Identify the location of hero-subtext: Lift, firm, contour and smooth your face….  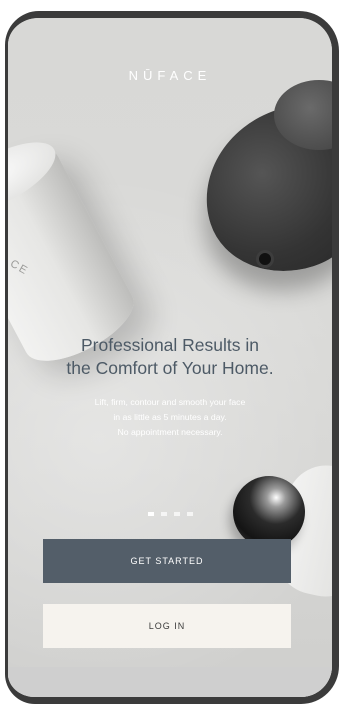
(170, 417).